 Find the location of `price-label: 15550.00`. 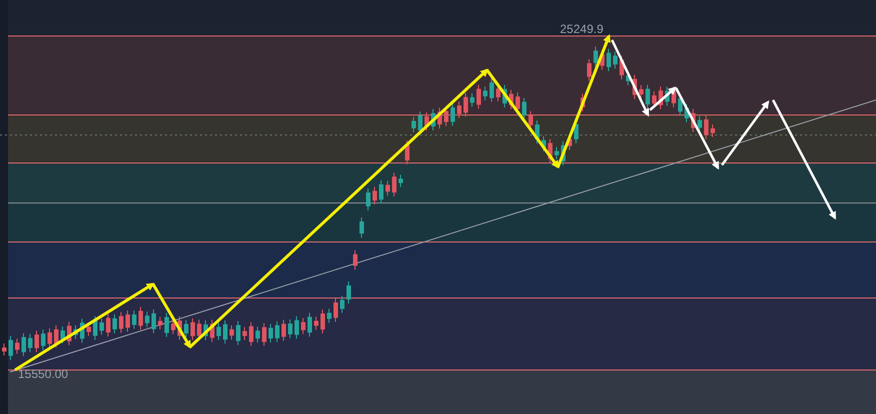

price-label: 15550.00 is located at coordinates (43, 374).